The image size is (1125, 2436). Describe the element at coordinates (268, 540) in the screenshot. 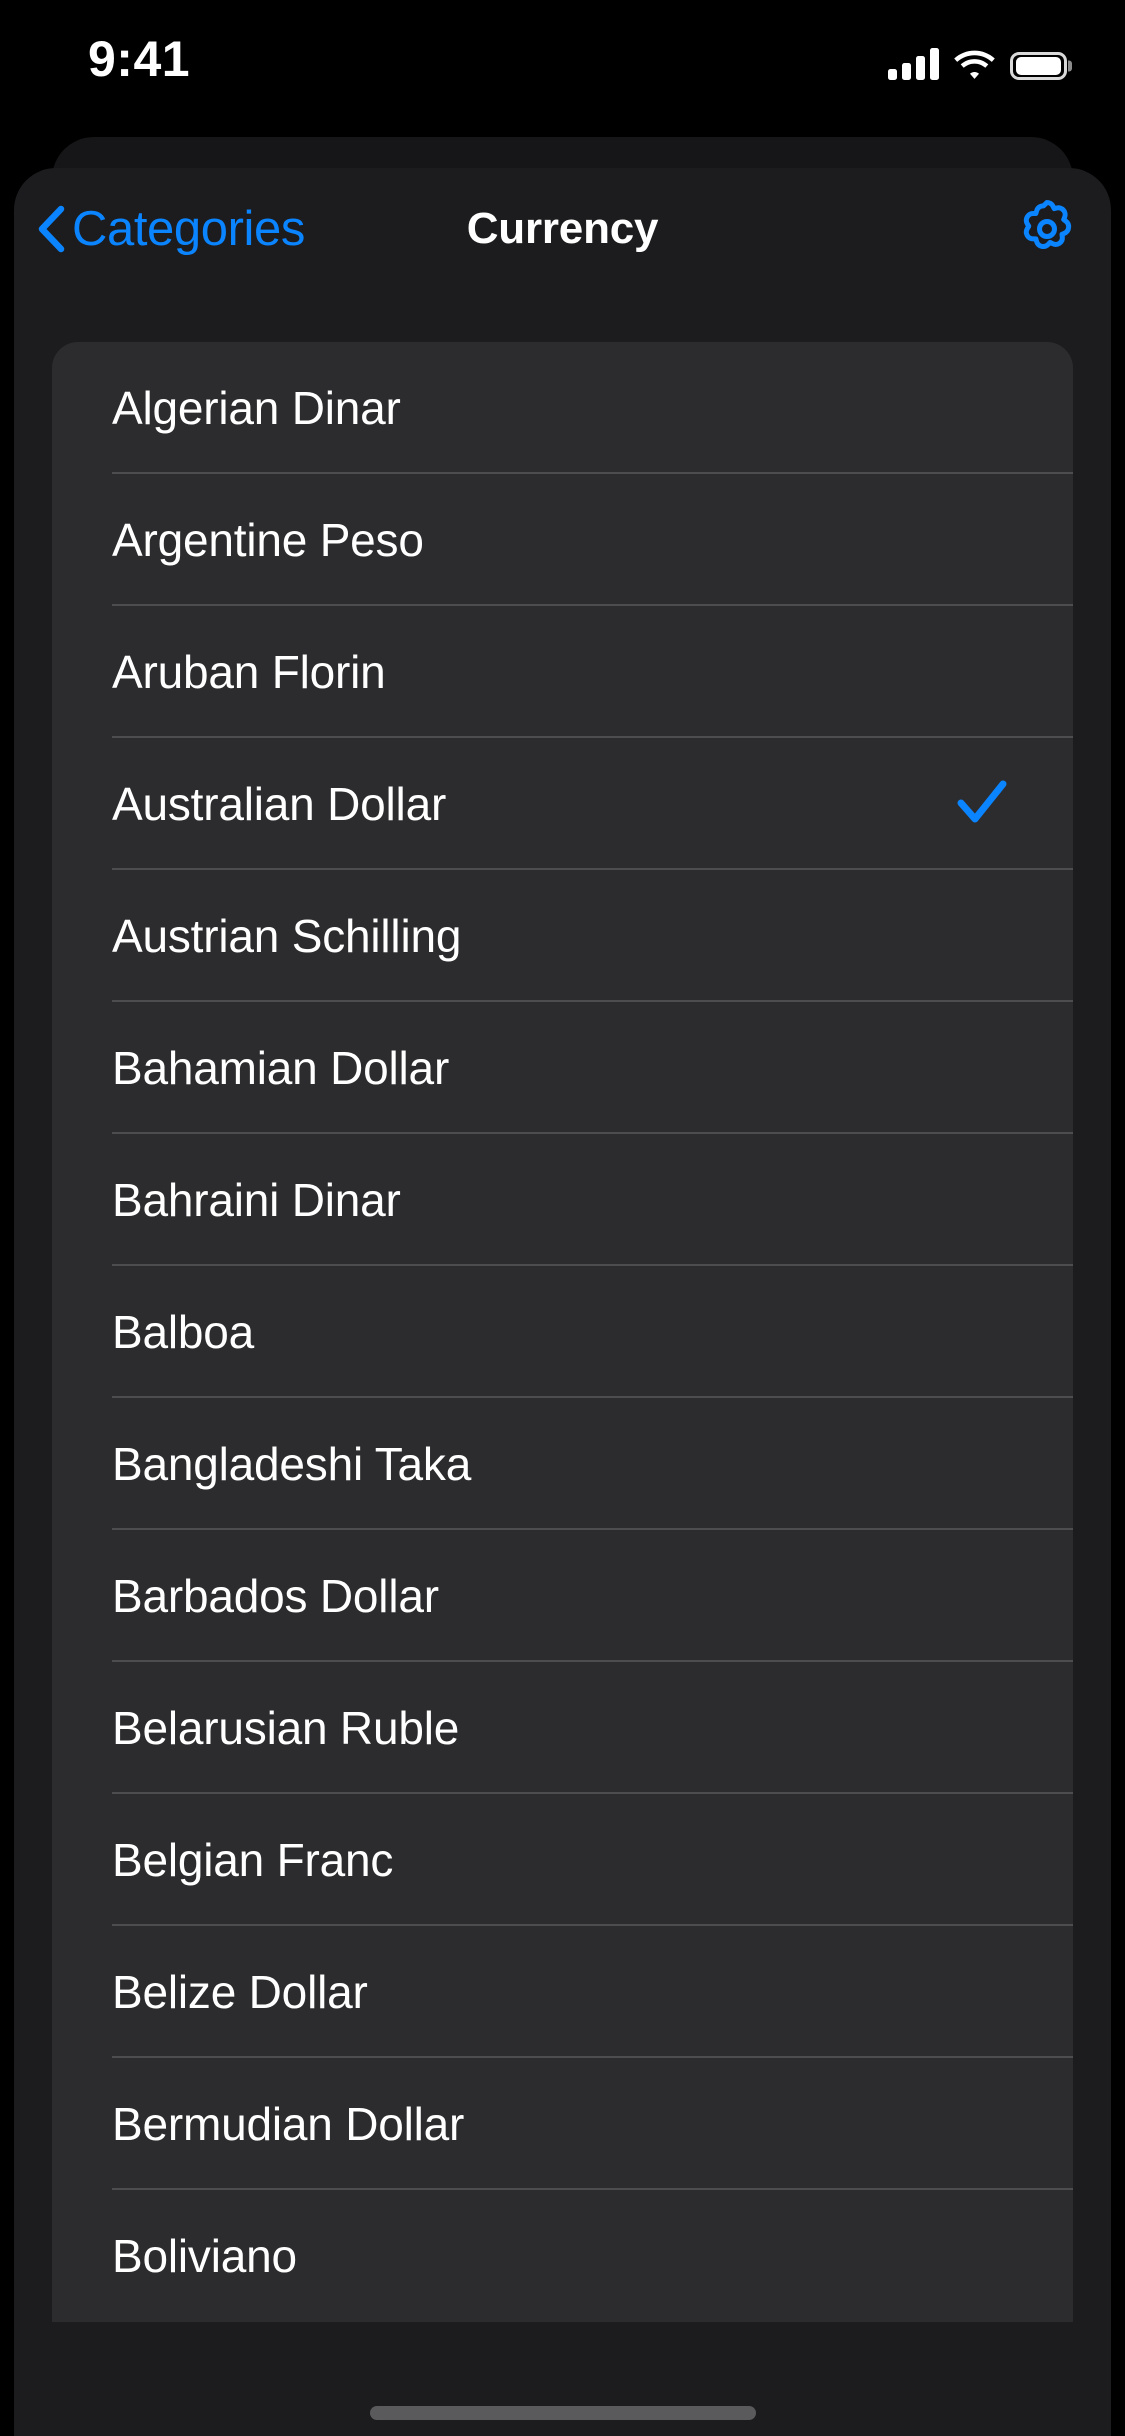

I see `list-item-label: Argentine Peso` at that location.